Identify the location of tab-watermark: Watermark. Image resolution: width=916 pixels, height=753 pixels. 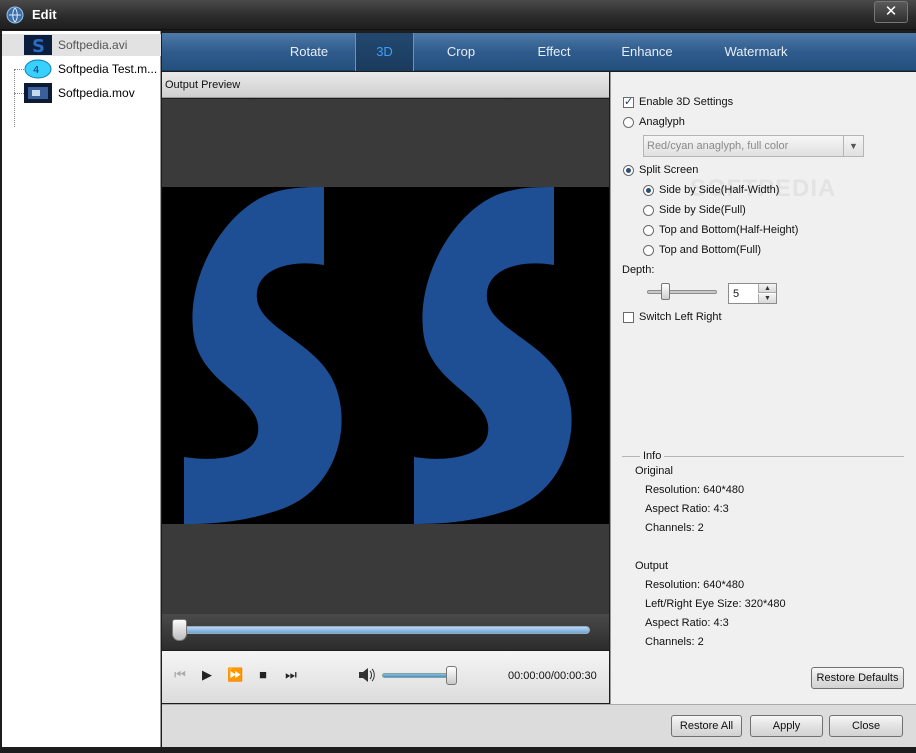
(756, 52).